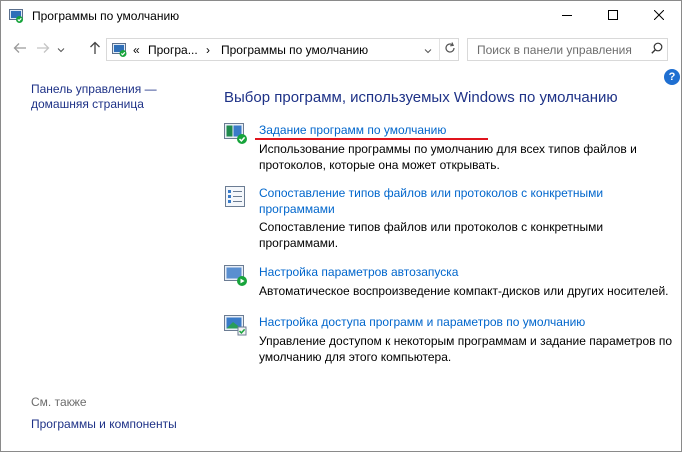  Describe the element at coordinates (294, 50) in the screenshot. I see `breadcrumb-default-programs: Программы по умолчанию` at that location.